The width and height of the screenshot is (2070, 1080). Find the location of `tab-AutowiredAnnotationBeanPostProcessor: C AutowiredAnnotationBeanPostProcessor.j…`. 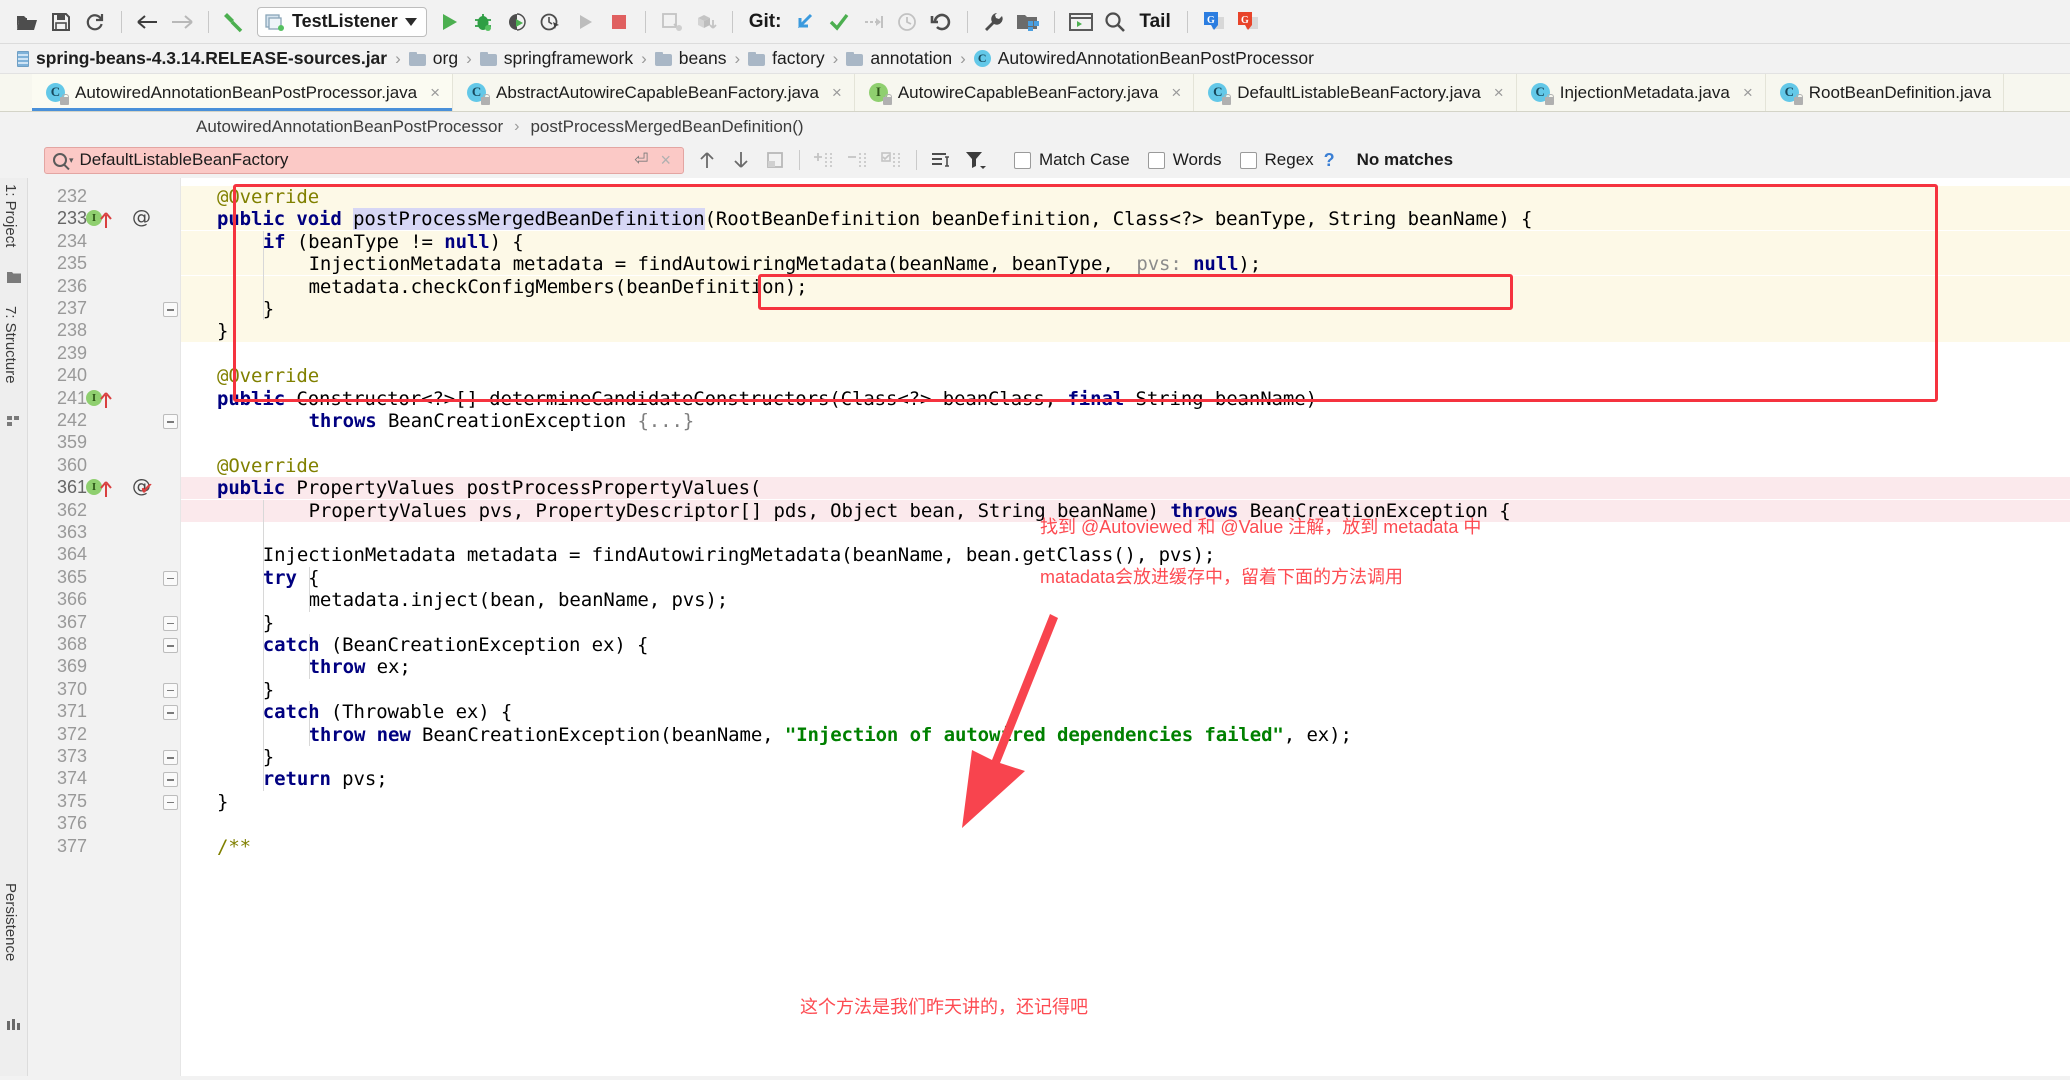

tab-AutowiredAnnotationBeanPostProcessor: C AutowiredAnnotationBeanPostProcessor.j… is located at coordinates (243, 92).